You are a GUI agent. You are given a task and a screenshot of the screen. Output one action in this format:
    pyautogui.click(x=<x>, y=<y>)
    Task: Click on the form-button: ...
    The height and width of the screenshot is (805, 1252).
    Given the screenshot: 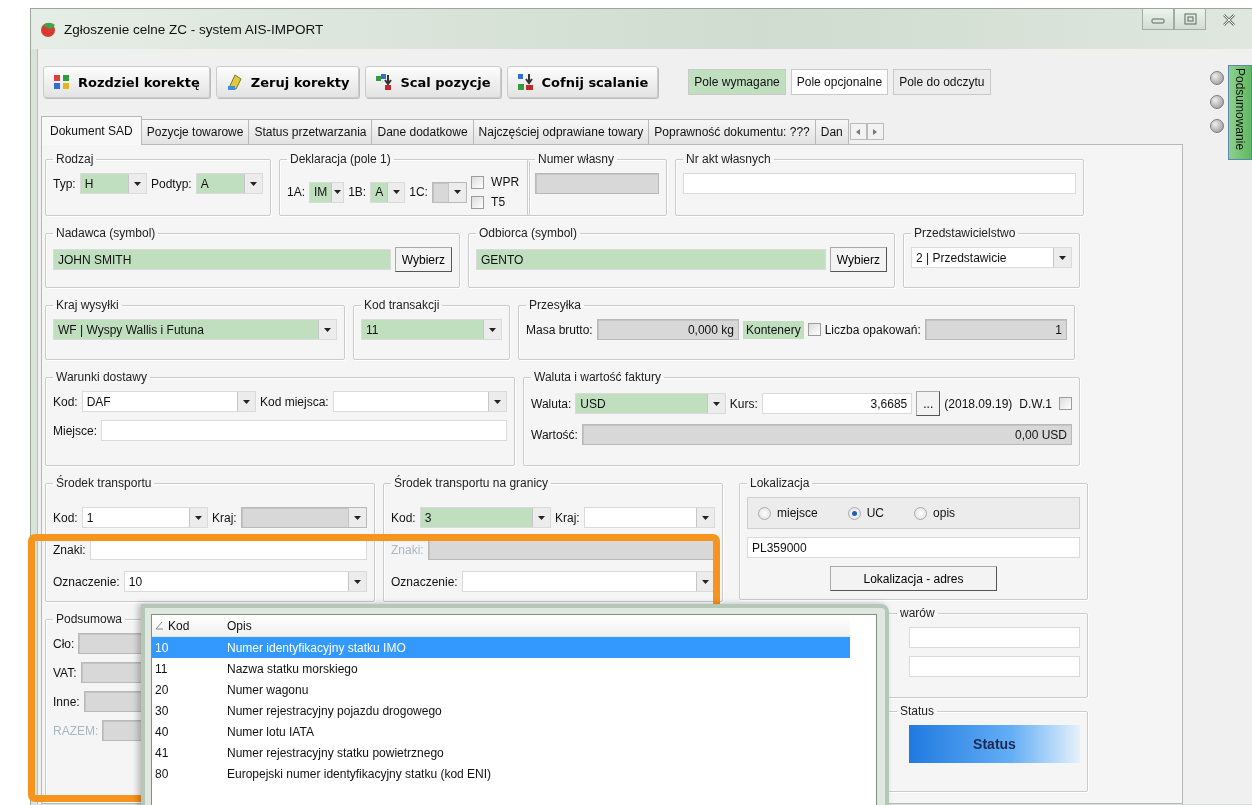 What is the action you would take?
    pyautogui.click(x=928, y=403)
    